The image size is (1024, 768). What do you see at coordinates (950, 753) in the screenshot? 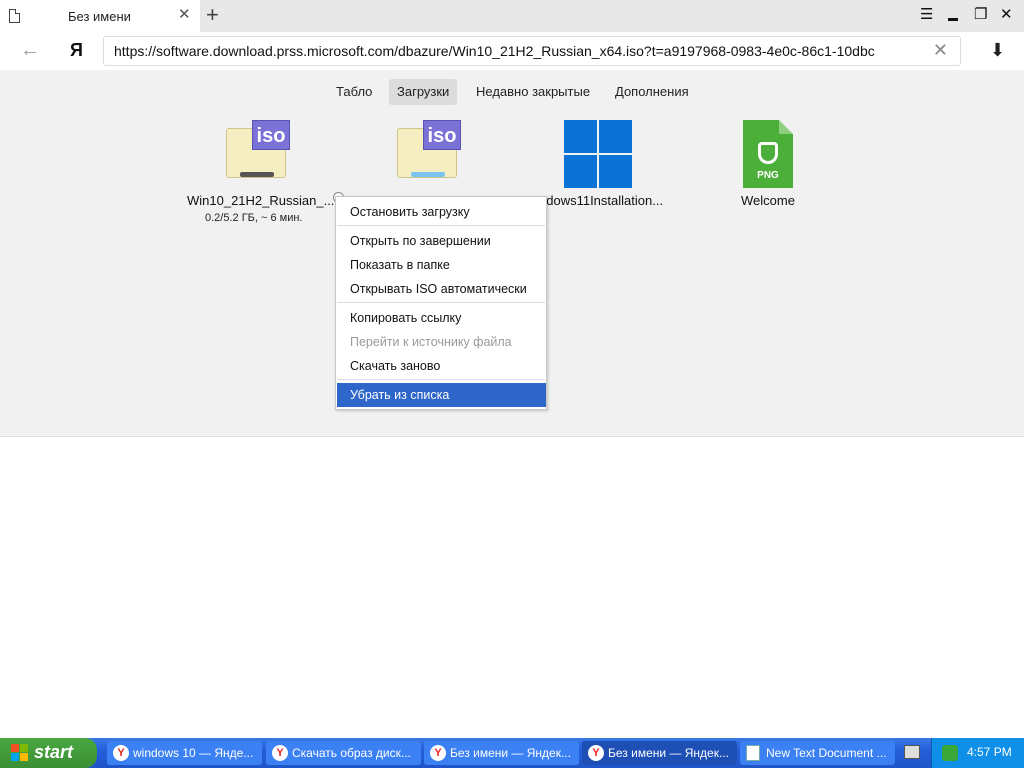
I see `network-icon` at bounding box center [950, 753].